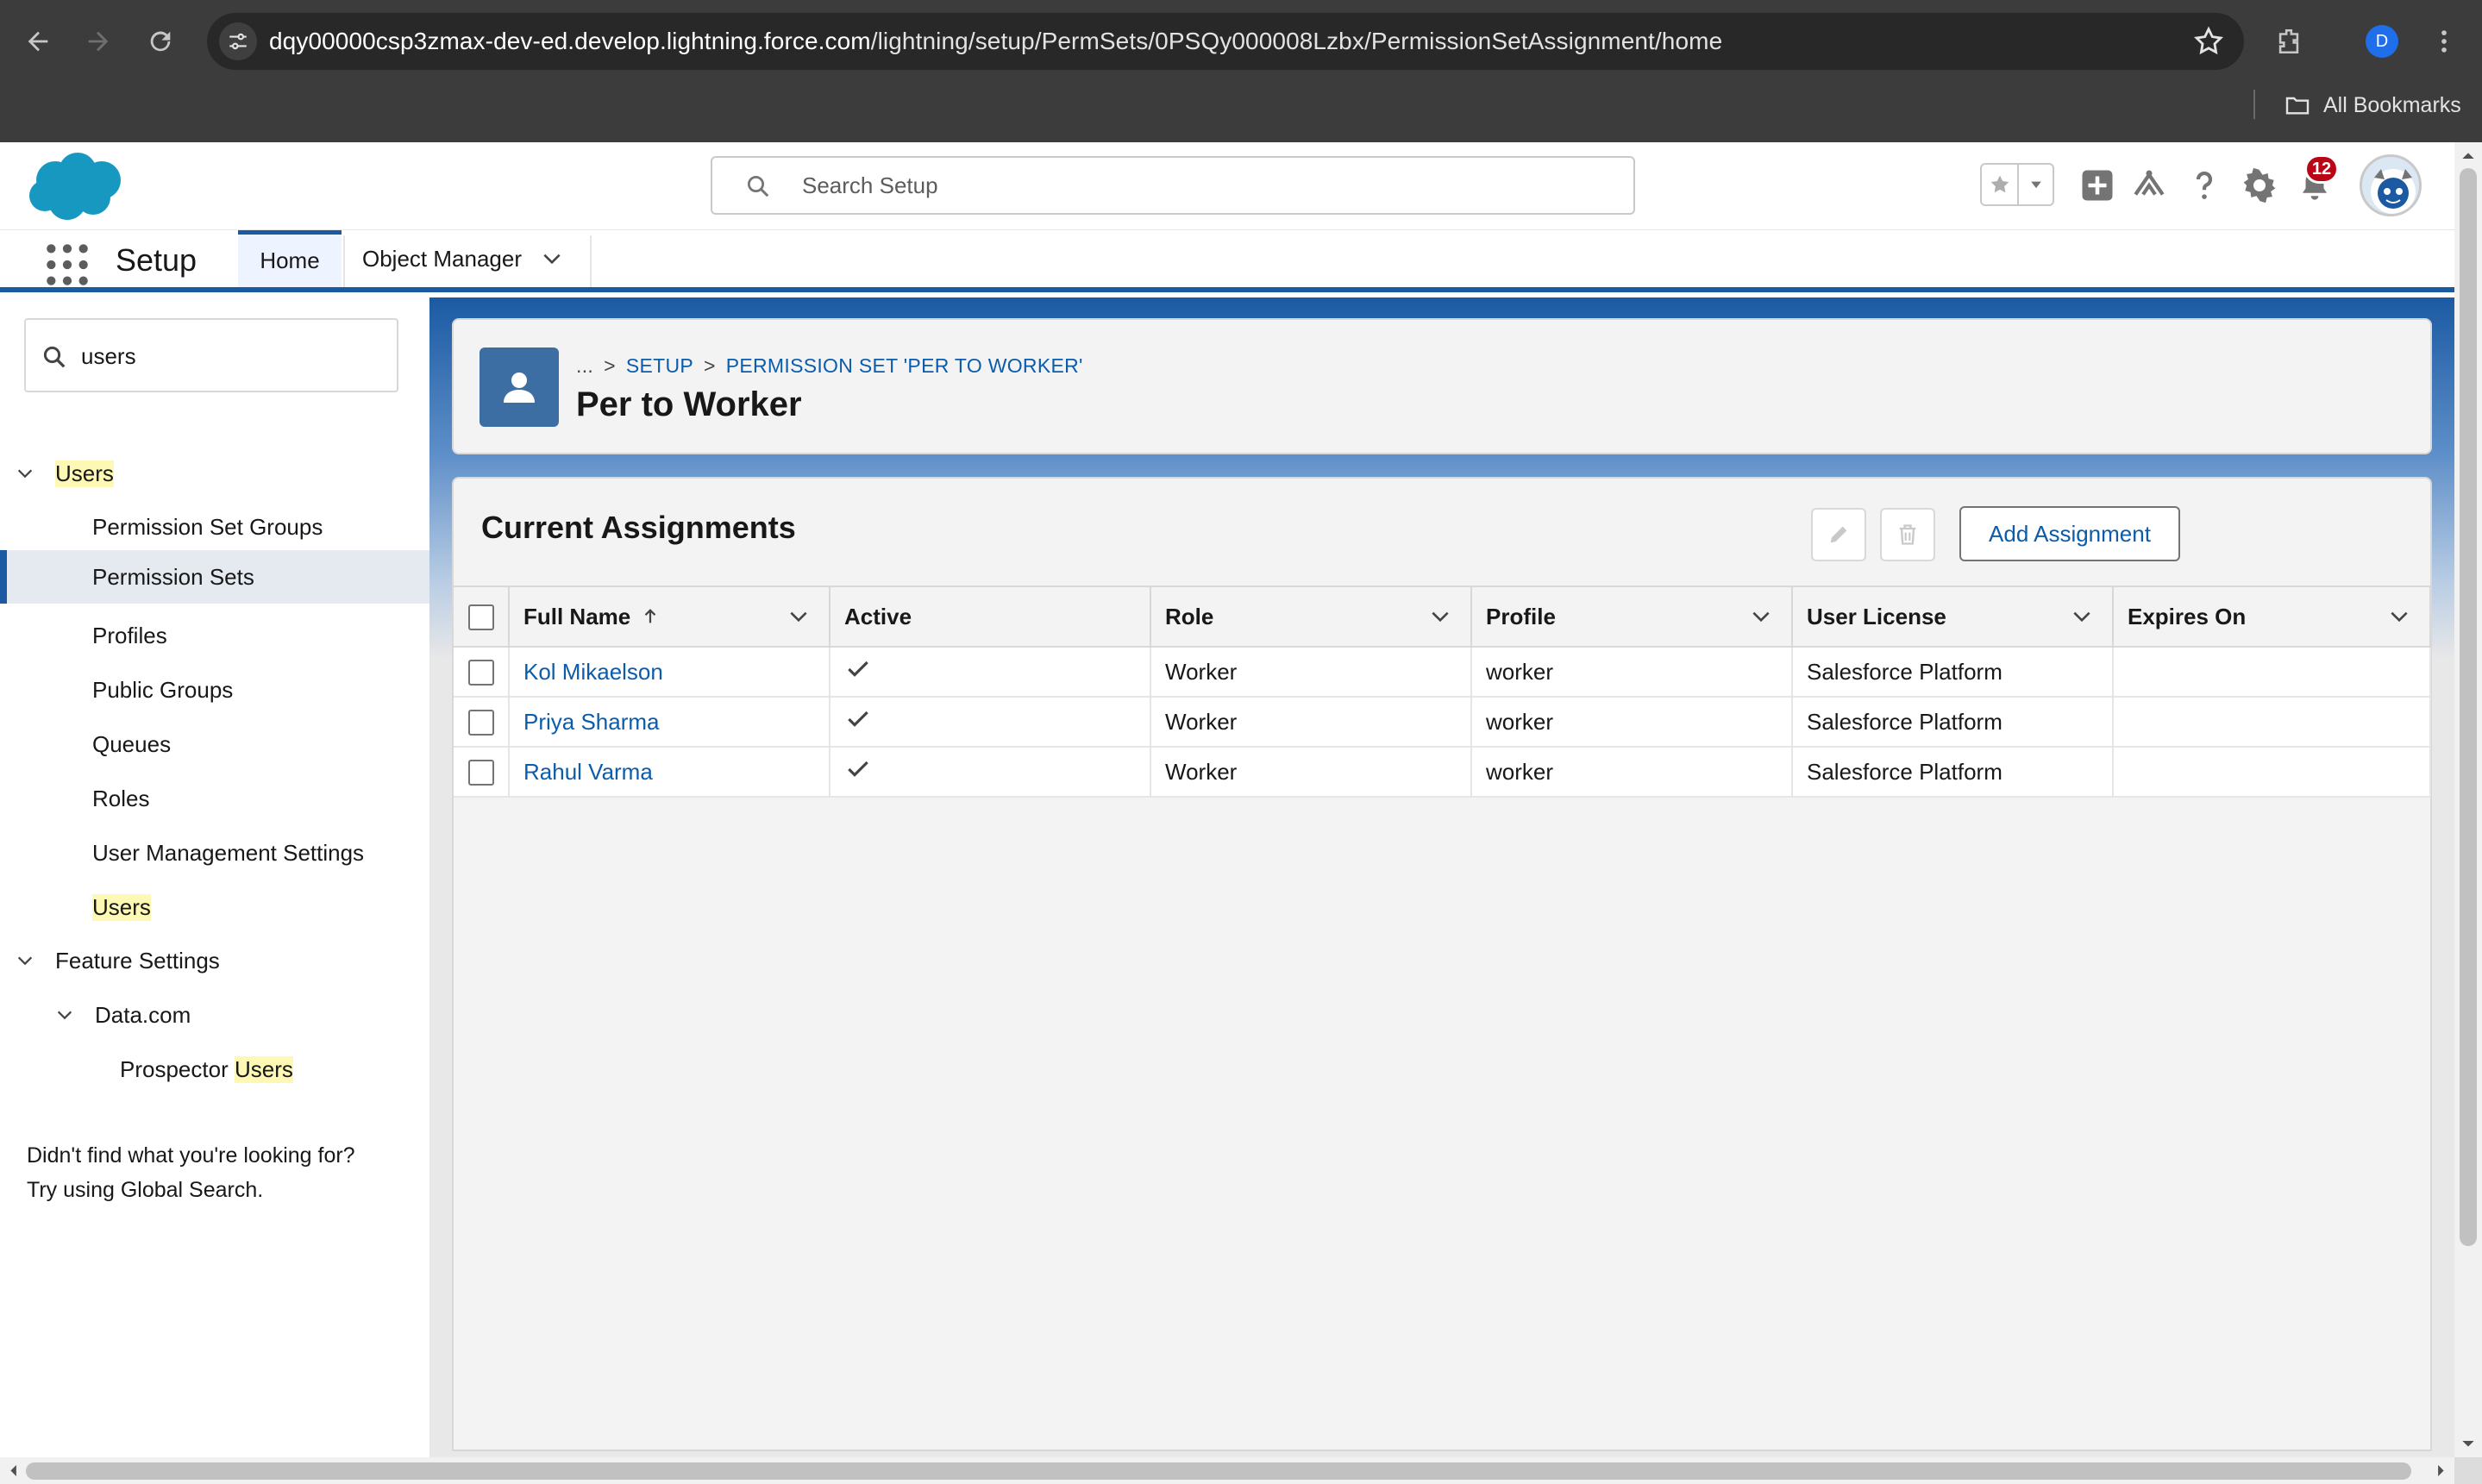 The width and height of the screenshot is (2482, 1484). I want to click on cell-active, so click(990, 722).